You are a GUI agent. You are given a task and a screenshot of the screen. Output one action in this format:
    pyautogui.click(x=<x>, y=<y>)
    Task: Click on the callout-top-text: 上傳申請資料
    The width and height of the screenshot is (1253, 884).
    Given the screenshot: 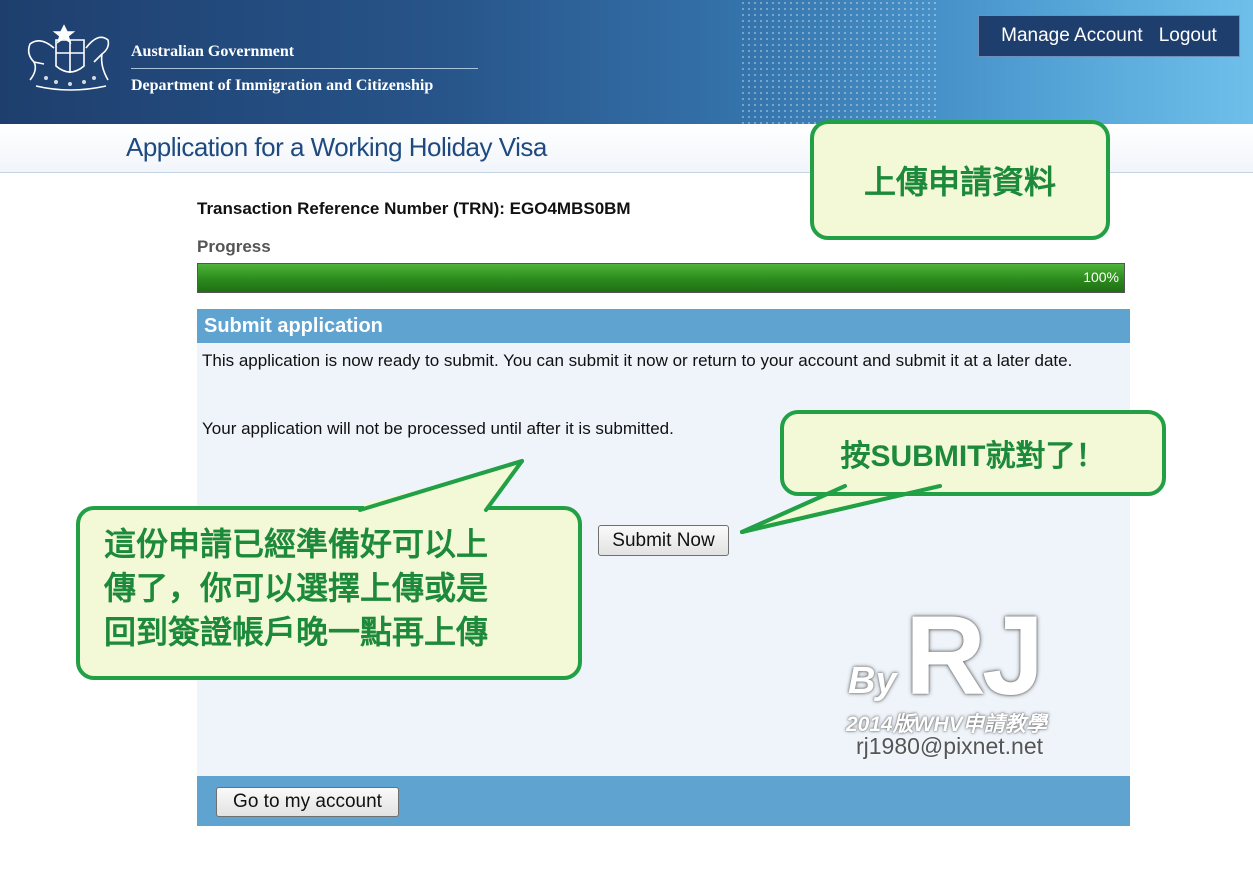 What is the action you would take?
    pyautogui.click(x=959, y=182)
    